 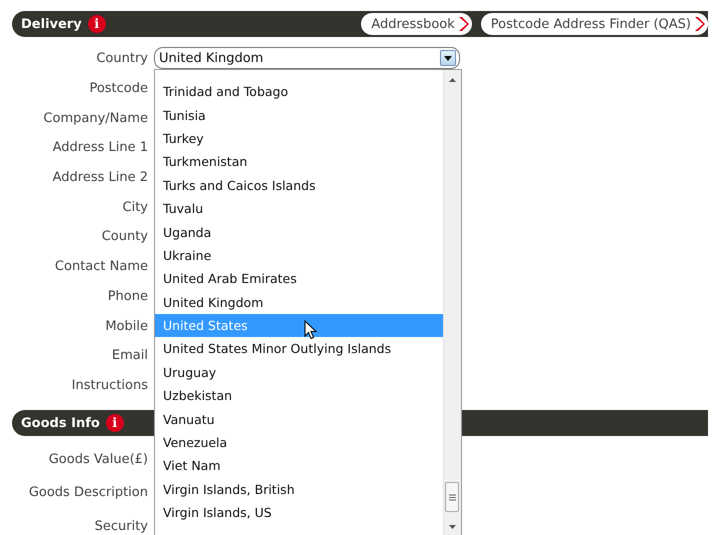 What do you see at coordinates (51, 24) in the screenshot?
I see `section-title: Delivery` at bounding box center [51, 24].